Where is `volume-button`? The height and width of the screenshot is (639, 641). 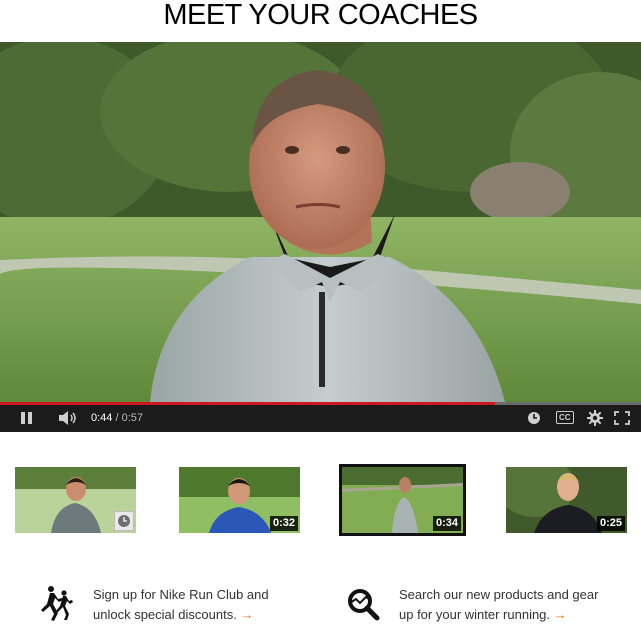
volume-button is located at coordinates (68, 417).